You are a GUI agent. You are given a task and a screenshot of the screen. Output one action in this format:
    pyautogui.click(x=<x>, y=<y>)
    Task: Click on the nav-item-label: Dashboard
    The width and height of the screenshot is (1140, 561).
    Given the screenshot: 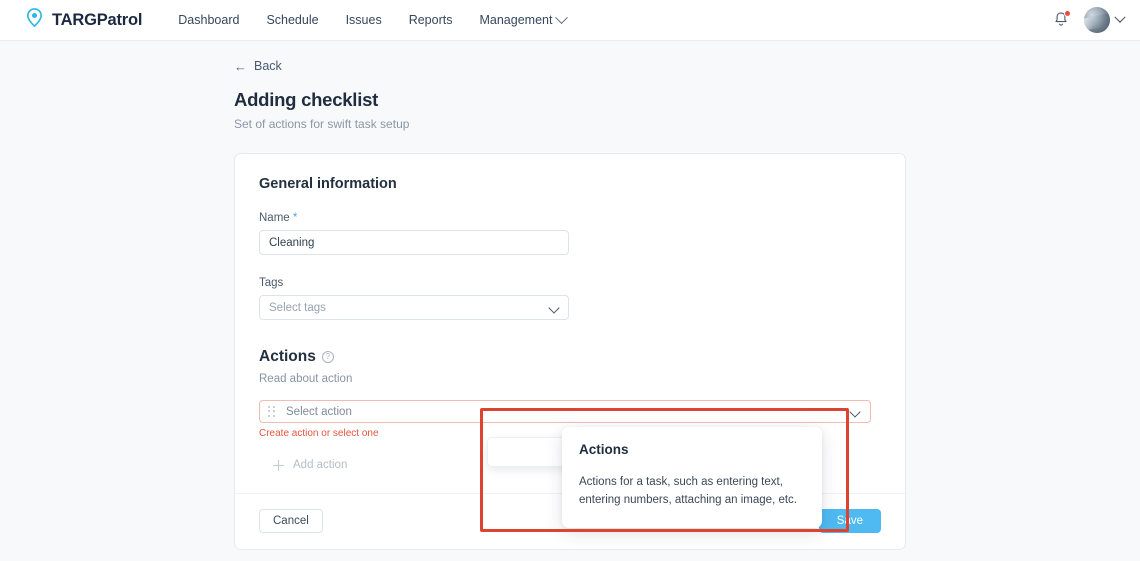 What is the action you would take?
    pyautogui.click(x=209, y=20)
    